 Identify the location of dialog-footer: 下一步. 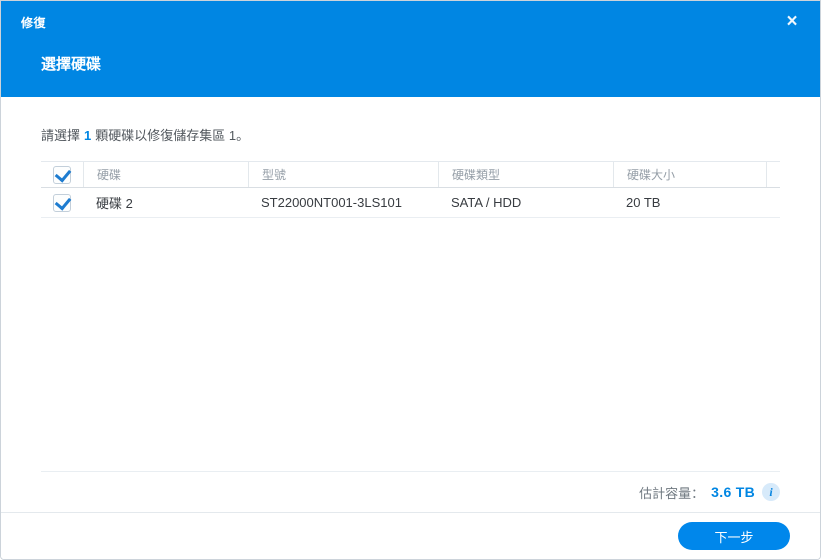
(410, 535).